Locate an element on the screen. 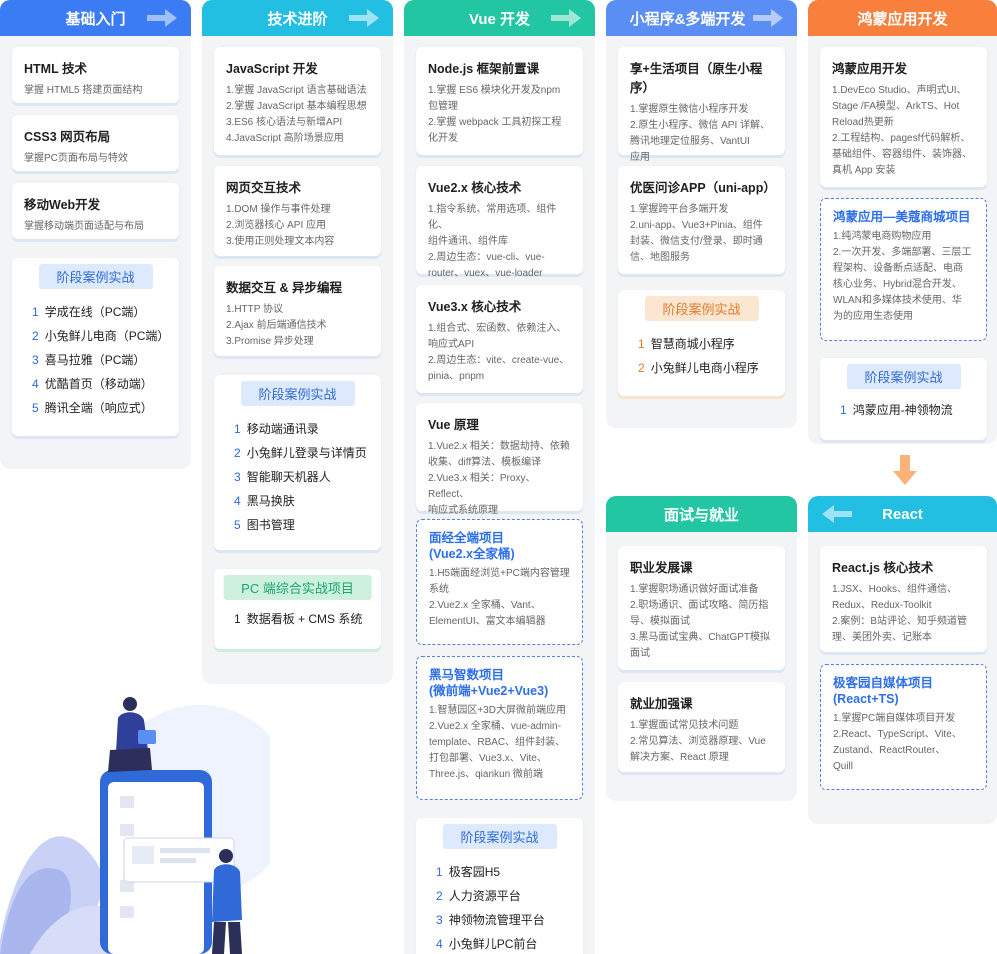 The image size is (997, 954). column-title: 技术进阶 is located at coordinates (297, 19).